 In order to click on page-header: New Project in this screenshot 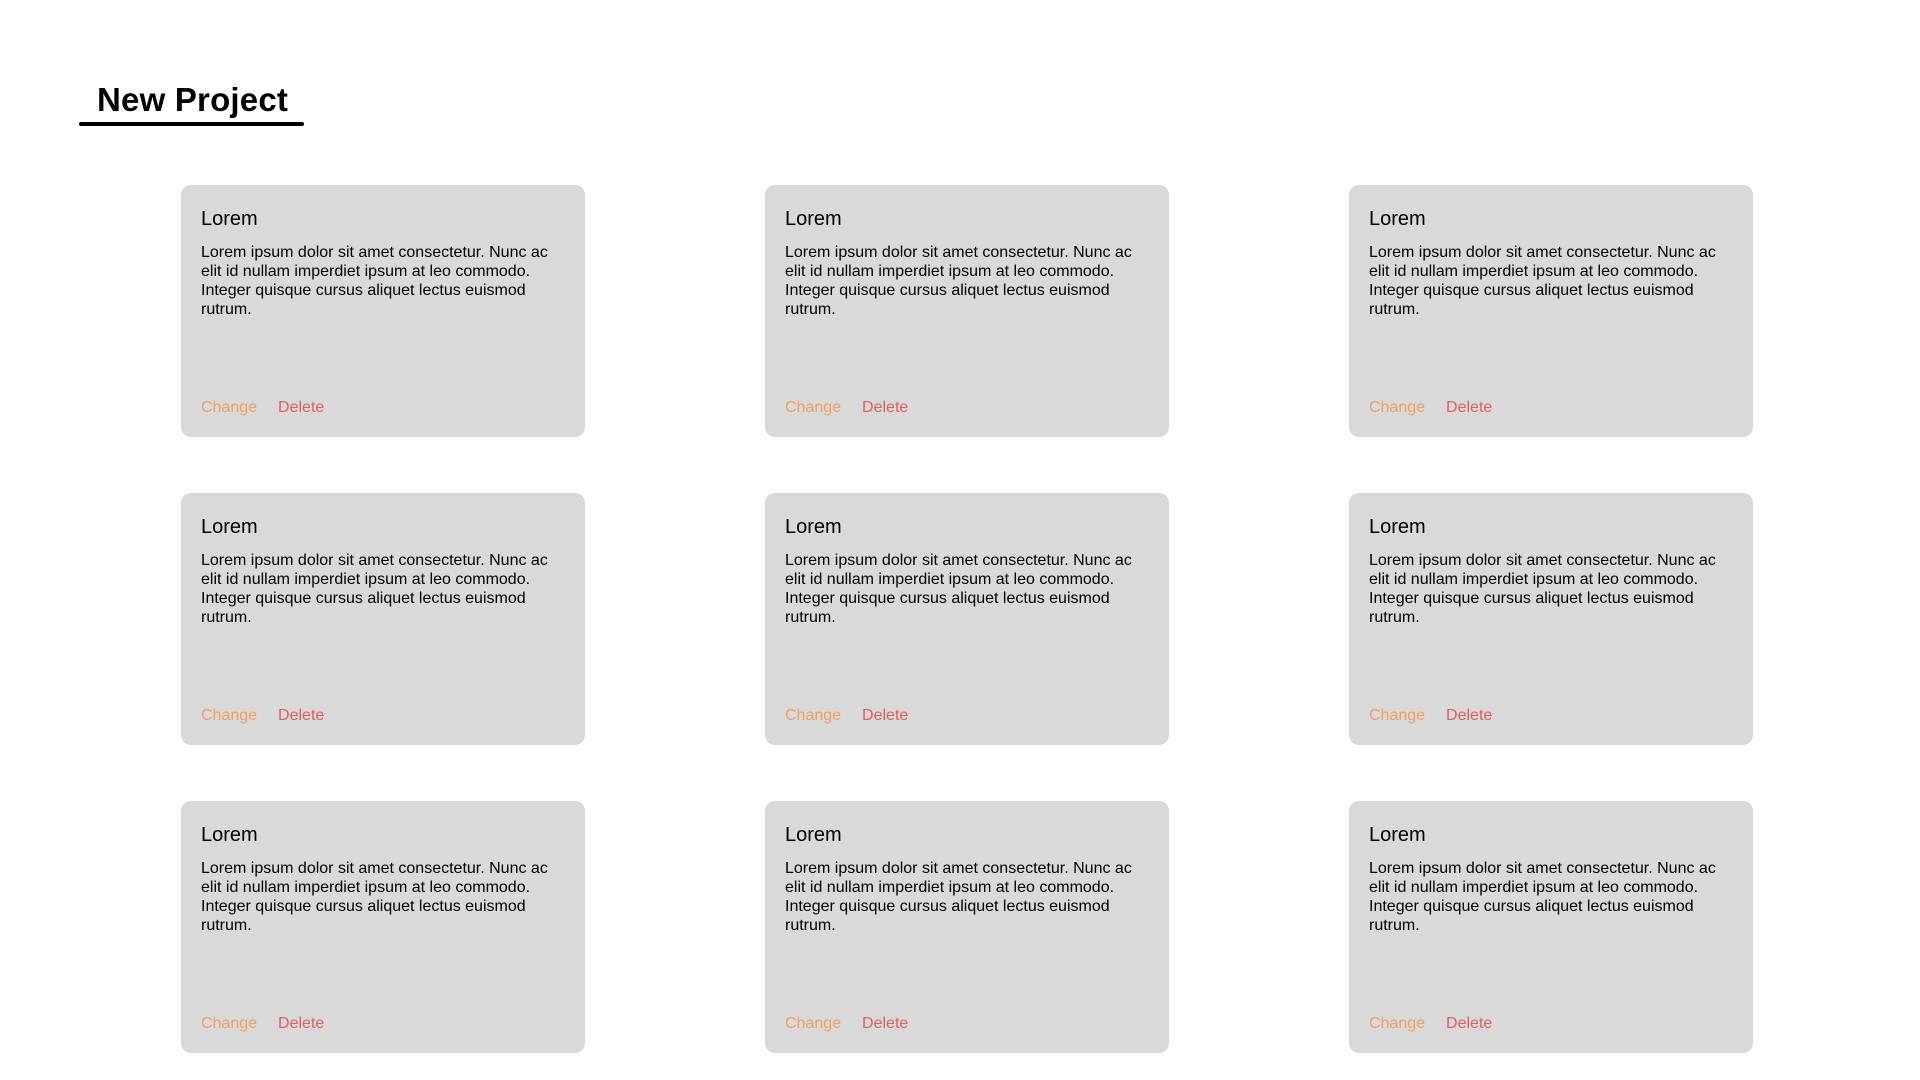, I will do `click(191, 102)`.